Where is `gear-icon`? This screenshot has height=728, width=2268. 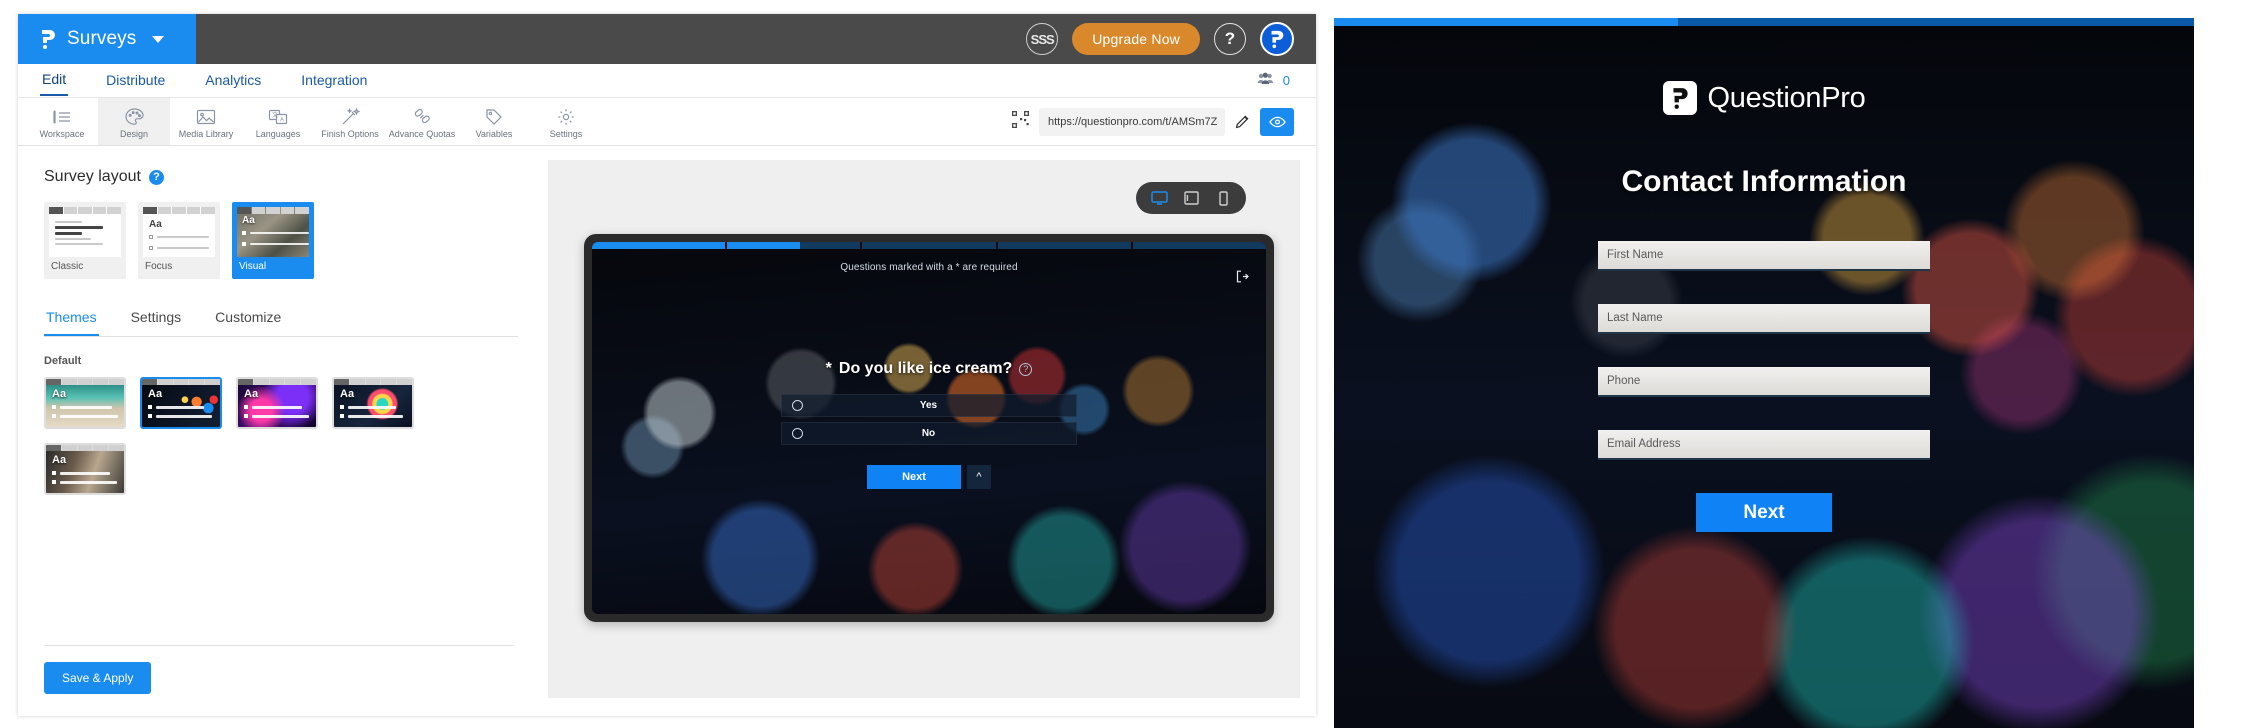 gear-icon is located at coordinates (566, 117).